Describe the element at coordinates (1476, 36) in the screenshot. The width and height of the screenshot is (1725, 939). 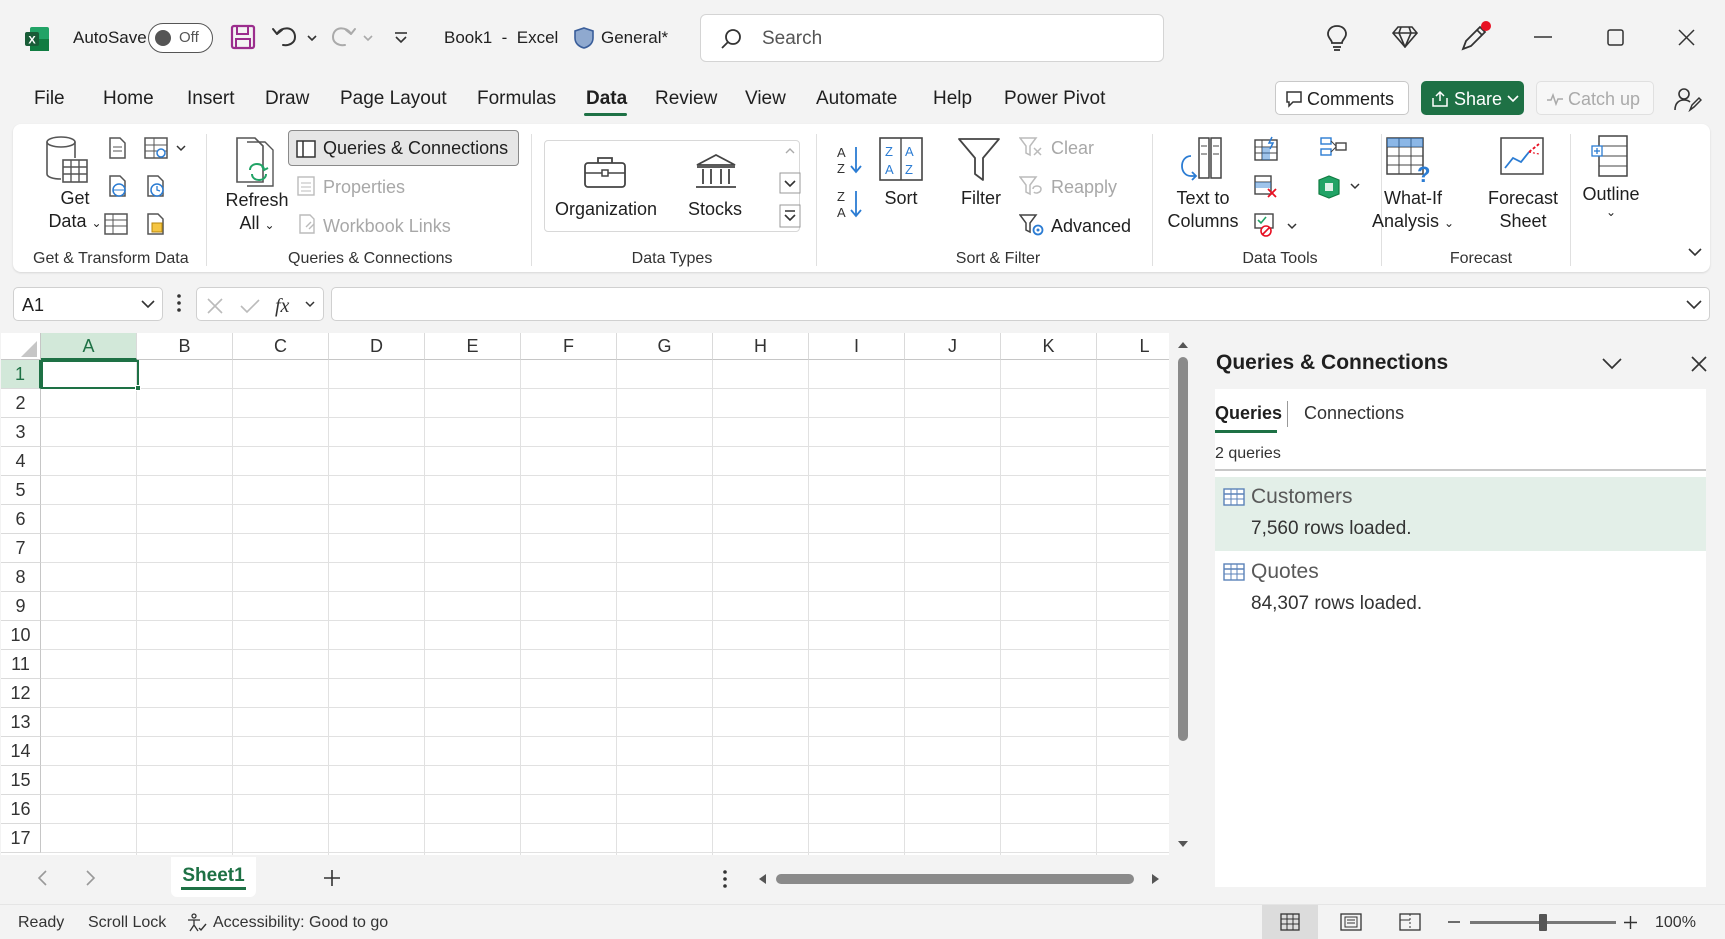
I see `pen-icon` at that location.